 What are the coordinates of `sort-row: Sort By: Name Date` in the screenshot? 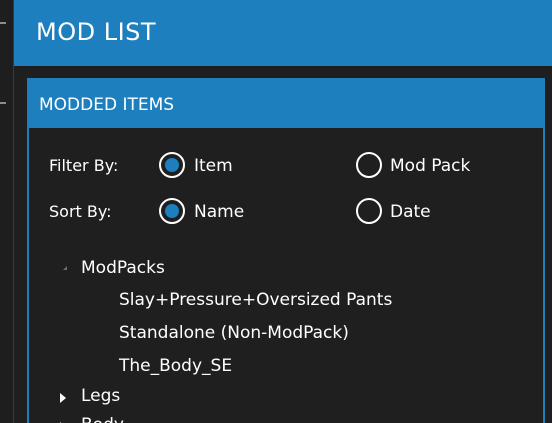 It's located at (286, 213).